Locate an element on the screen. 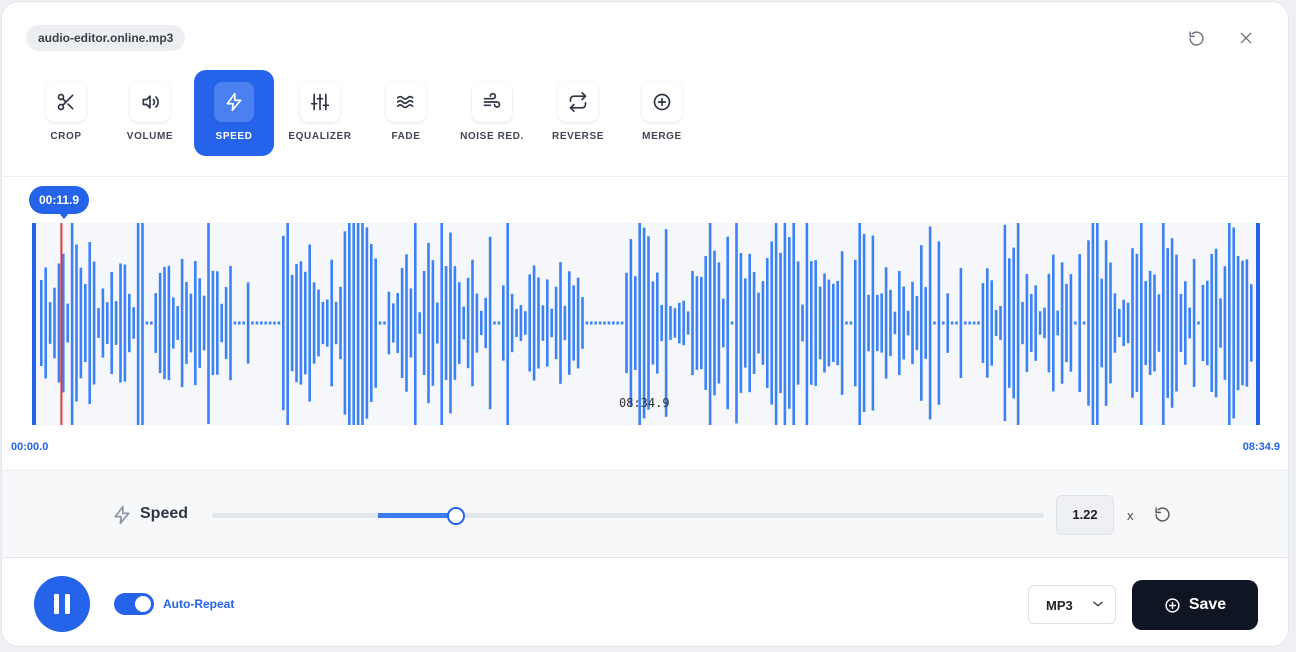 The height and width of the screenshot is (652, 1296). speed-slider is located at coordinates (628, 516).